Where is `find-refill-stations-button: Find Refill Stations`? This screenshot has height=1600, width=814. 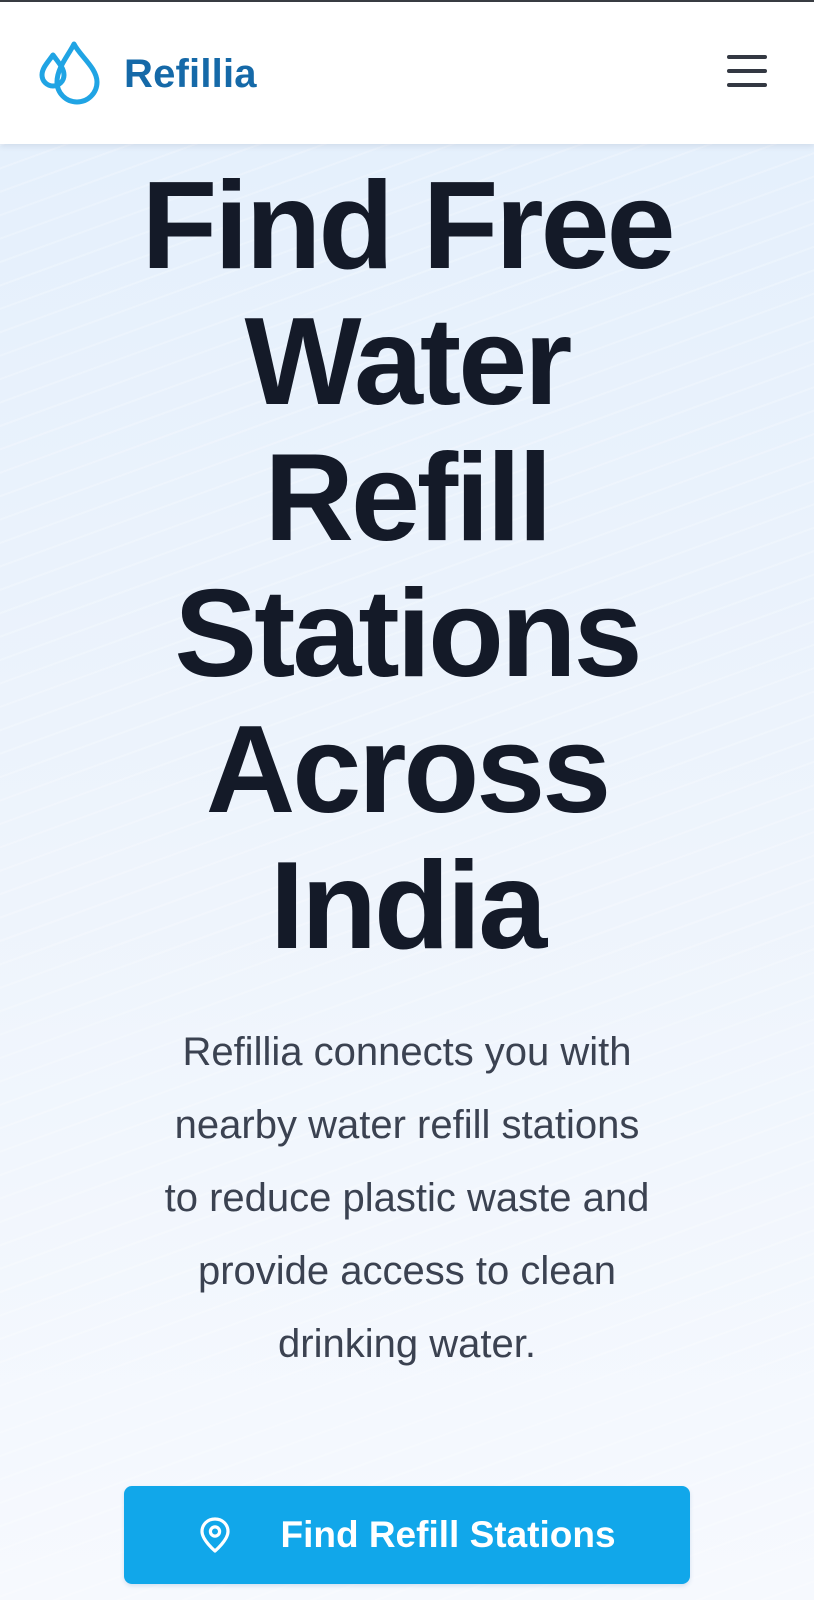
find-refill-stations-button: Find Refill Stations is located at coordinates (407, 1535).